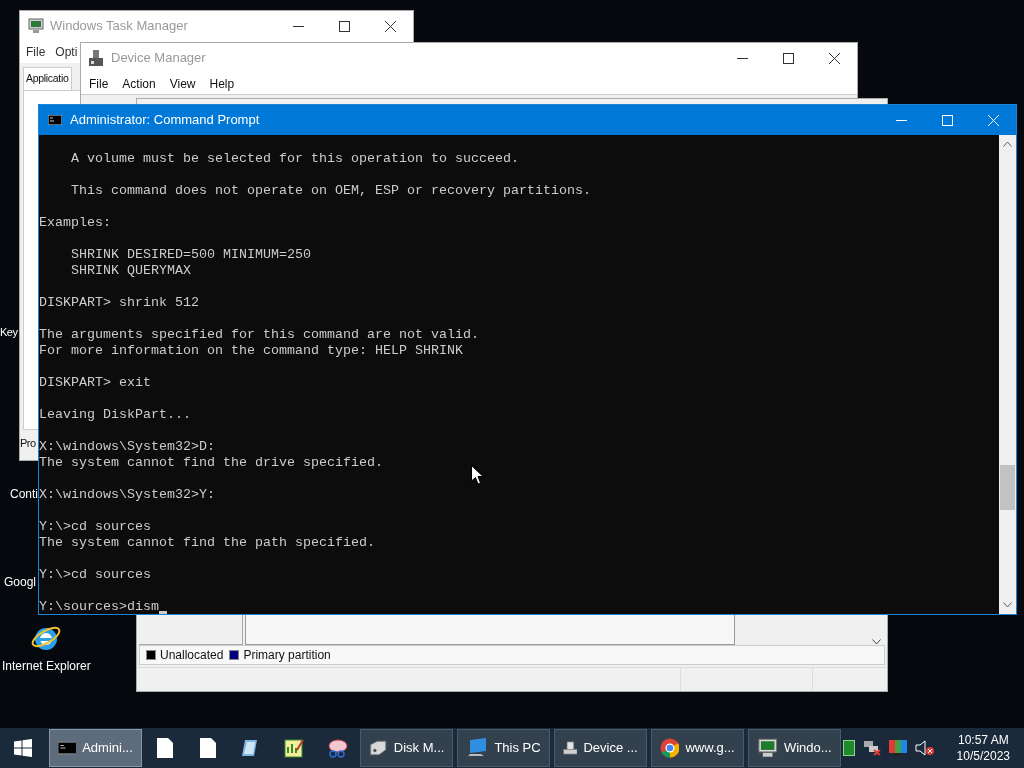  What do you see at coordinates (378, 748) in the screenshot?
I see `drive-icon` at bounding box center [378, 748].